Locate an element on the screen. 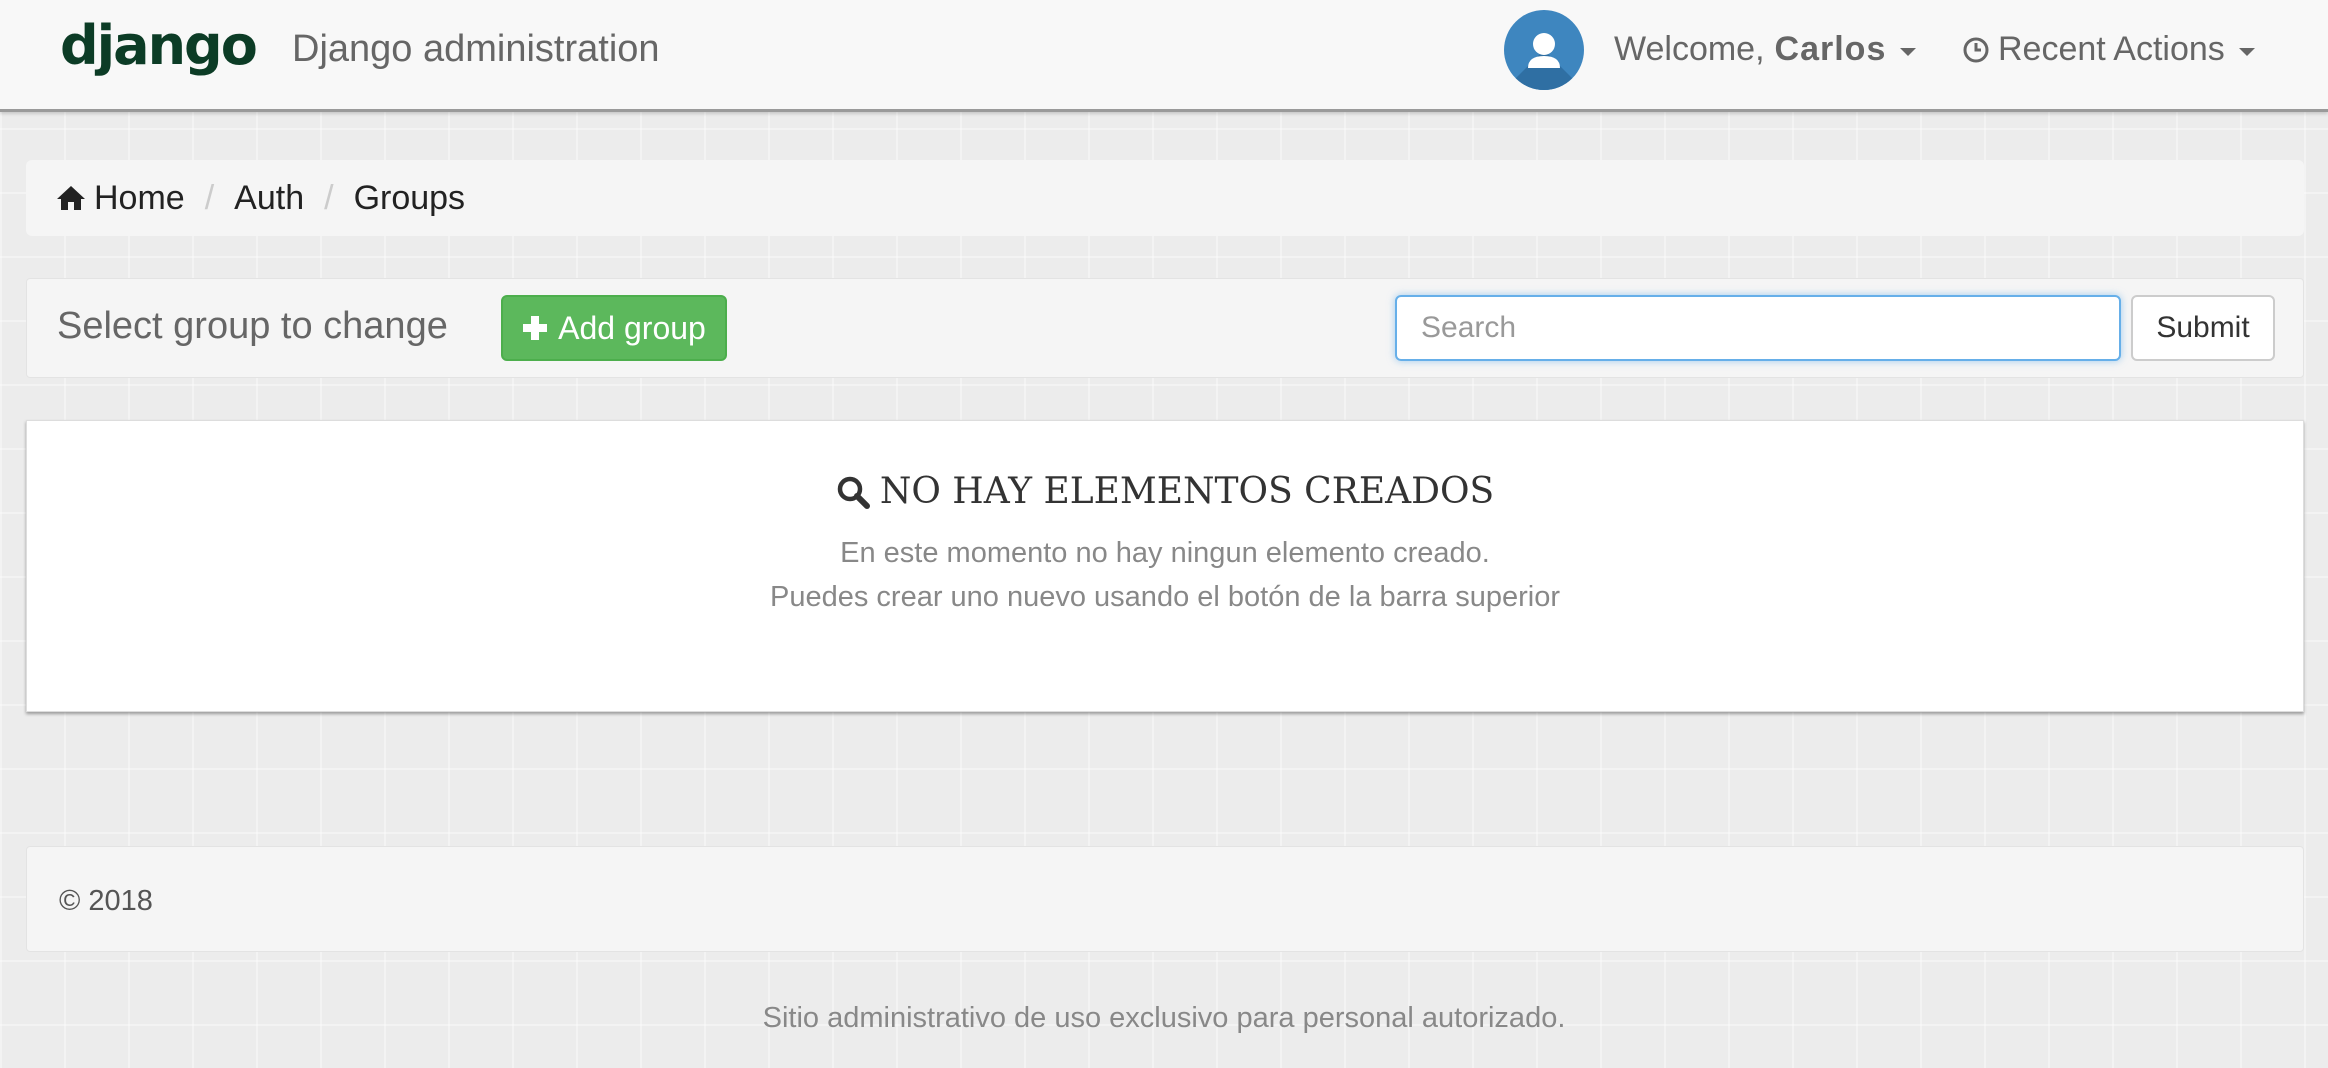  user-avatar-icon is located at coordinates (1544, 50).